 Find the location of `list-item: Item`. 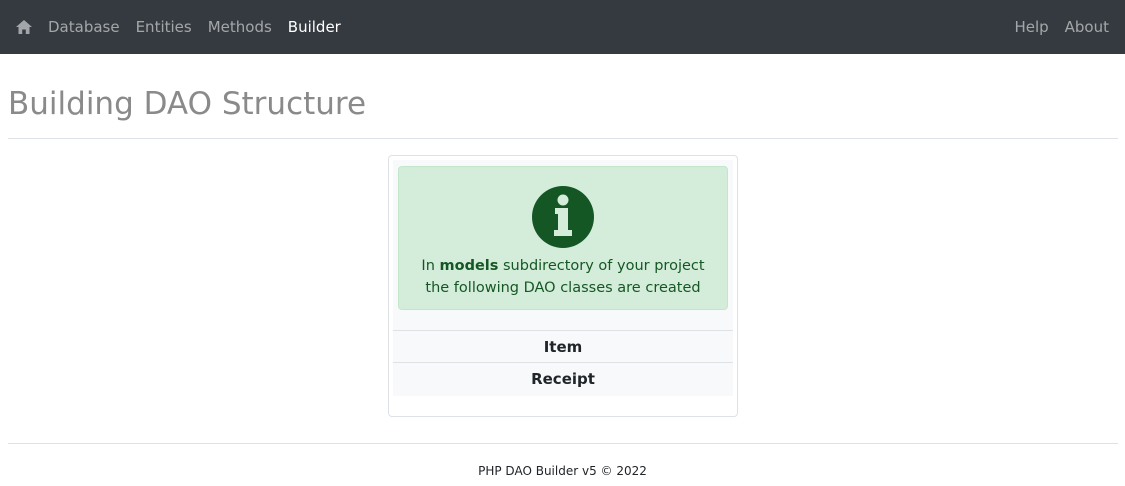

list-item: Item is located at coordinates (563, 346).